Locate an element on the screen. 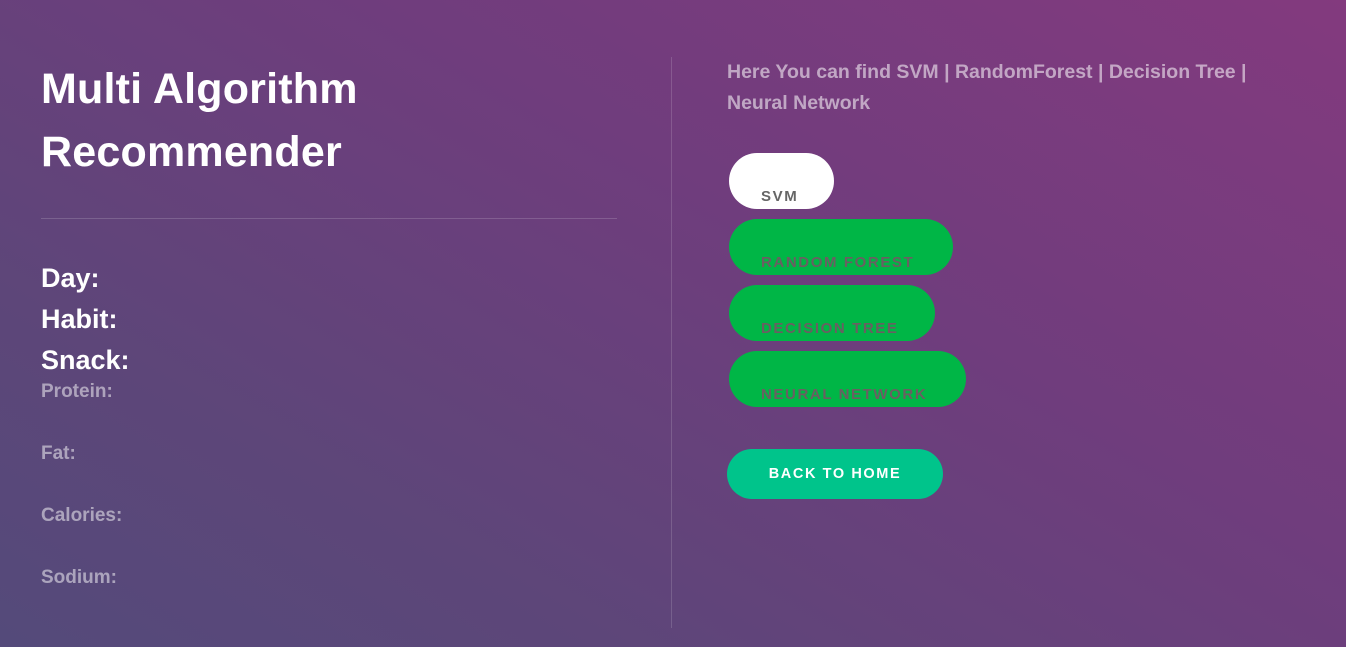 This screenshot has width=1346, height=647. neural-network-button: NEURAL NETWORK is located at coordinates (847, 379).